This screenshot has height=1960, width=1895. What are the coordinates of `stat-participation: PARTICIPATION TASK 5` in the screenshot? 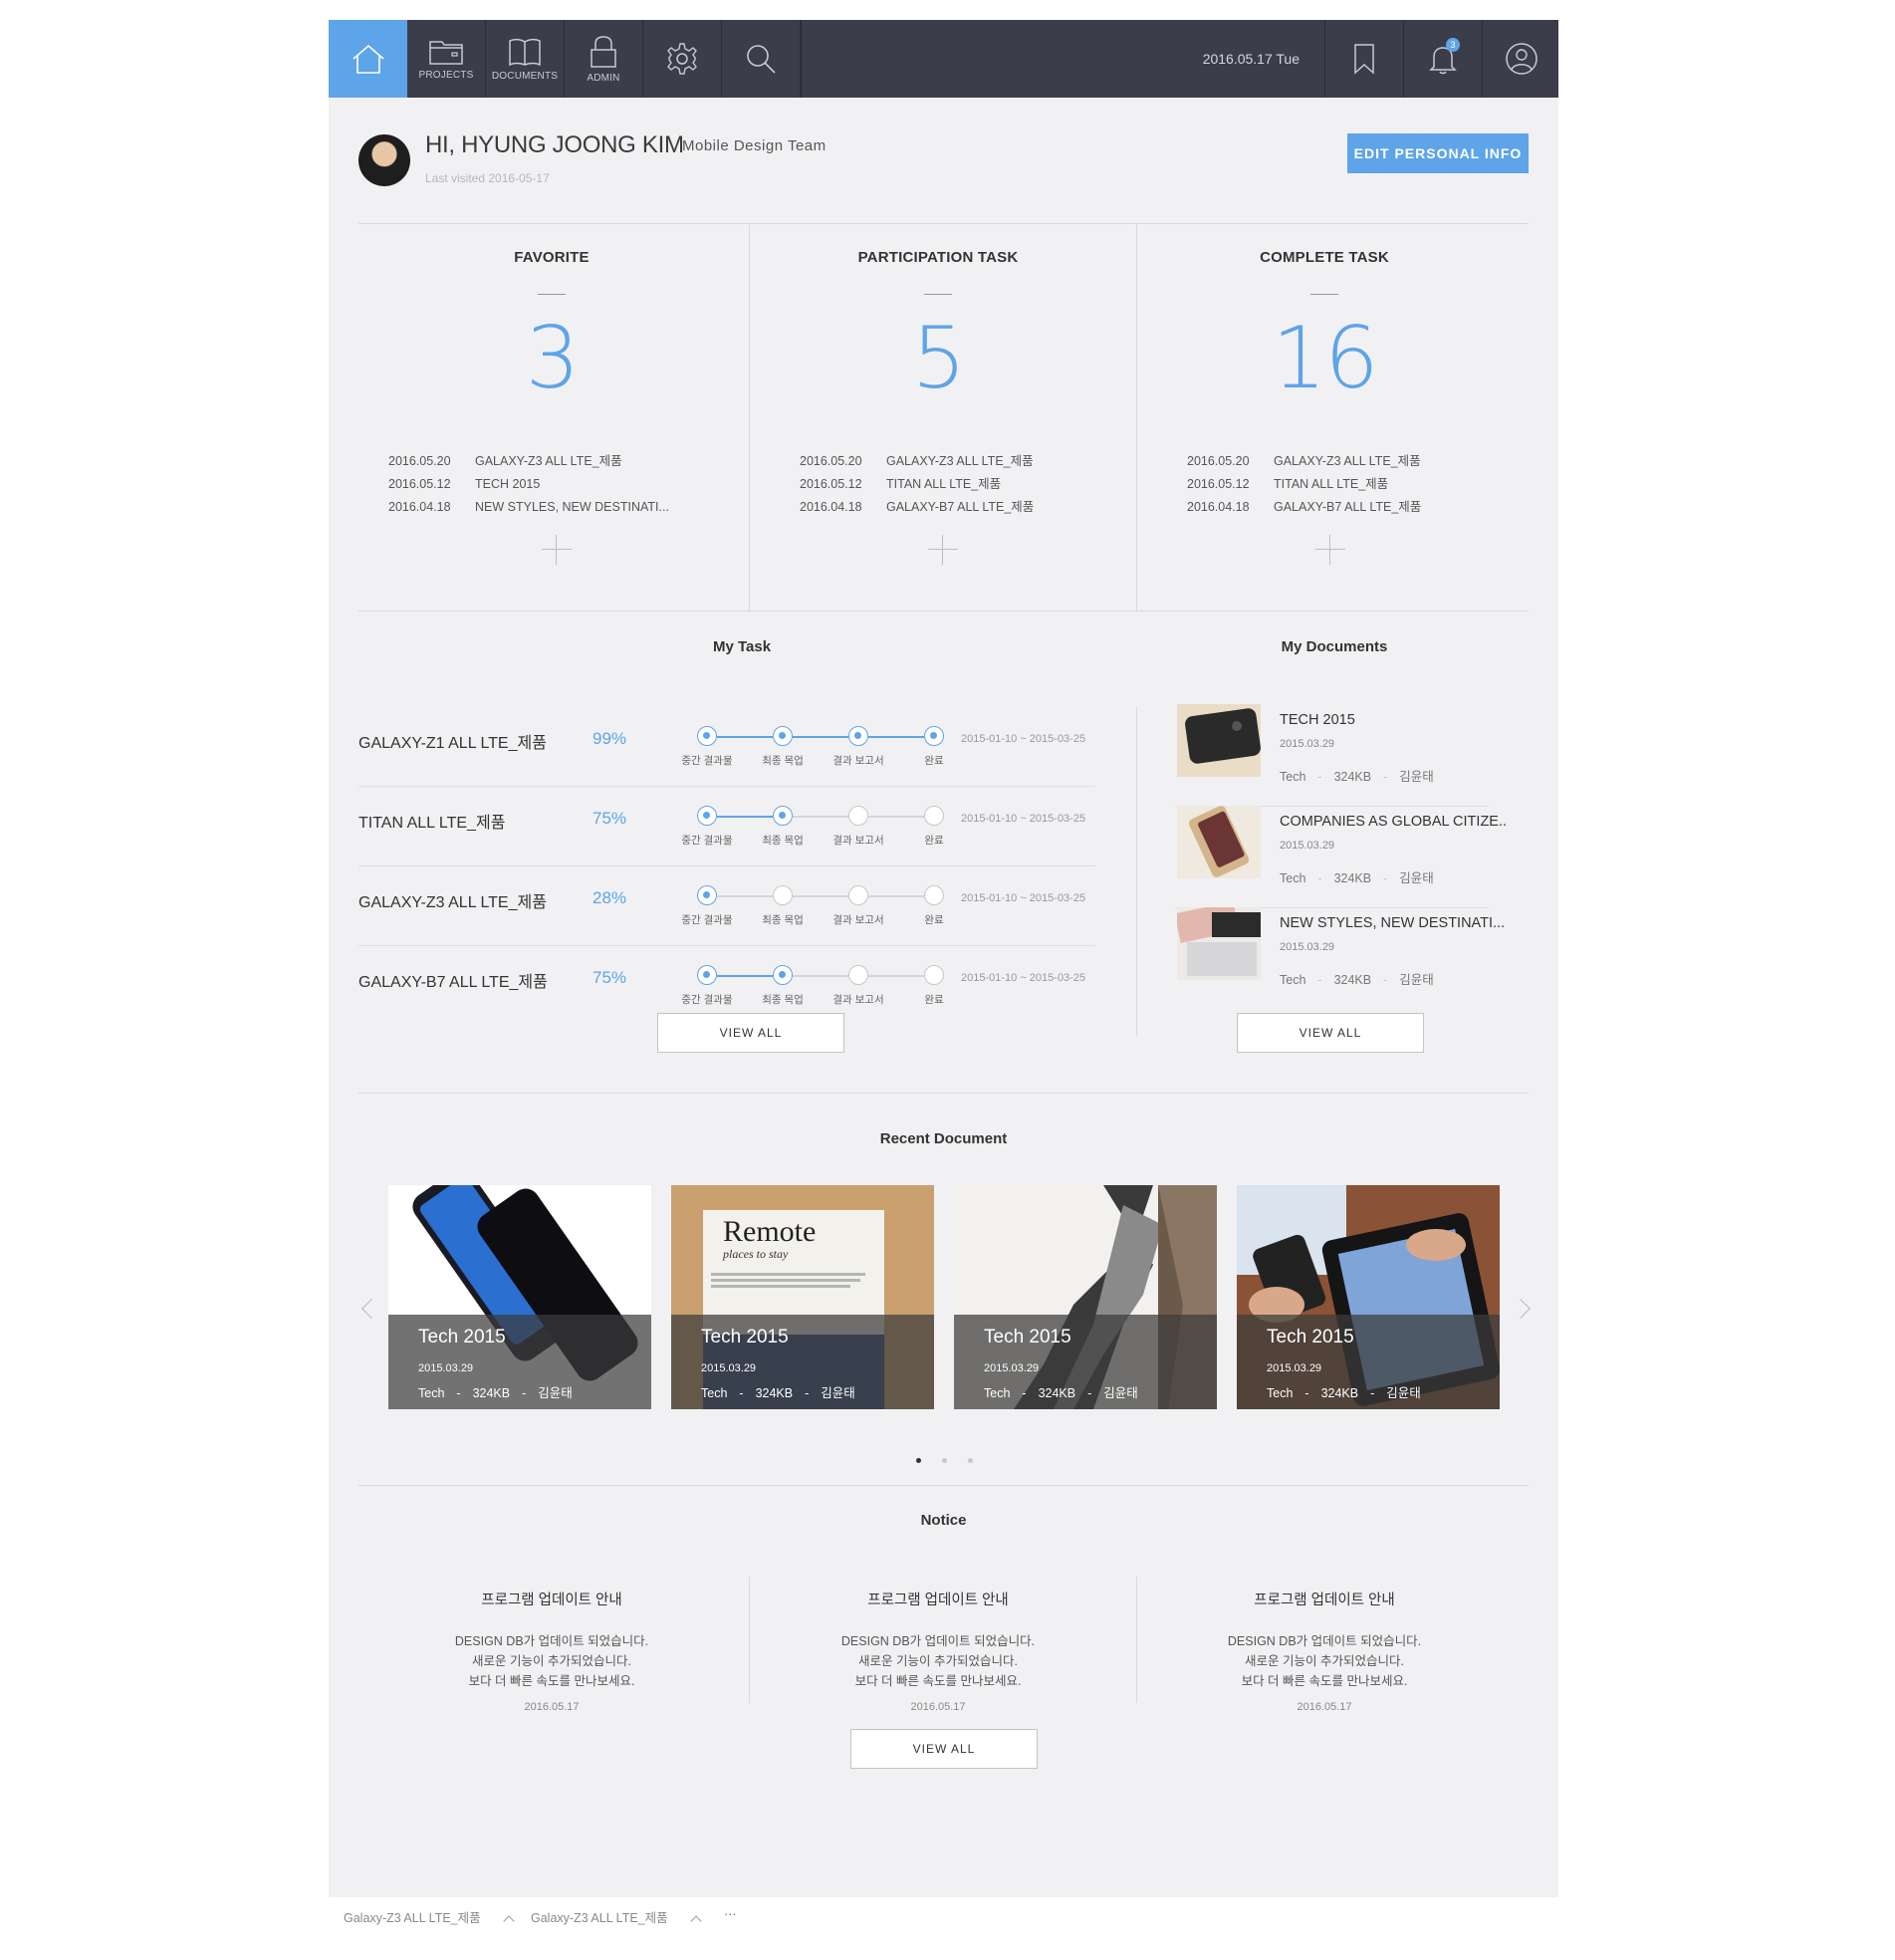 It's located at (938, 328).